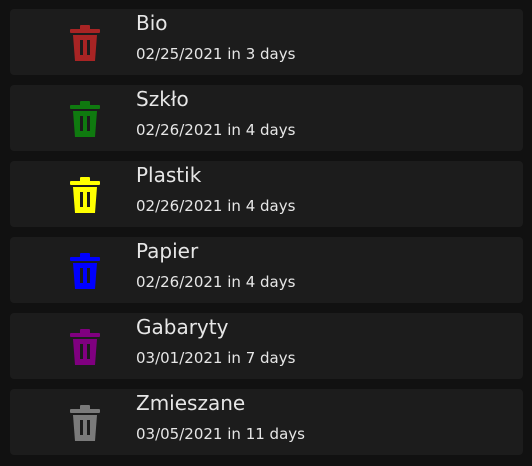 The height and width of the screenshot is (466, 532). I want to click on waste-item-plastik: Plastik 02/26/2021 in 4 days, so click(266, 194).